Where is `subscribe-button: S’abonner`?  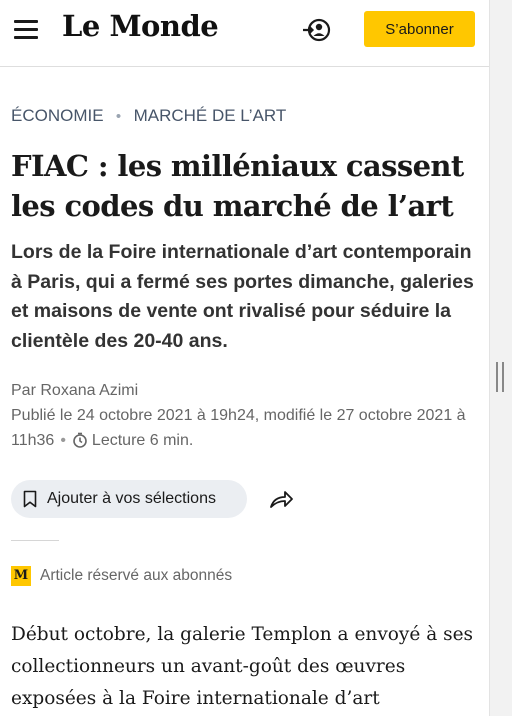
subscribe-button: S’abonner is located at coordinates (419, 29).